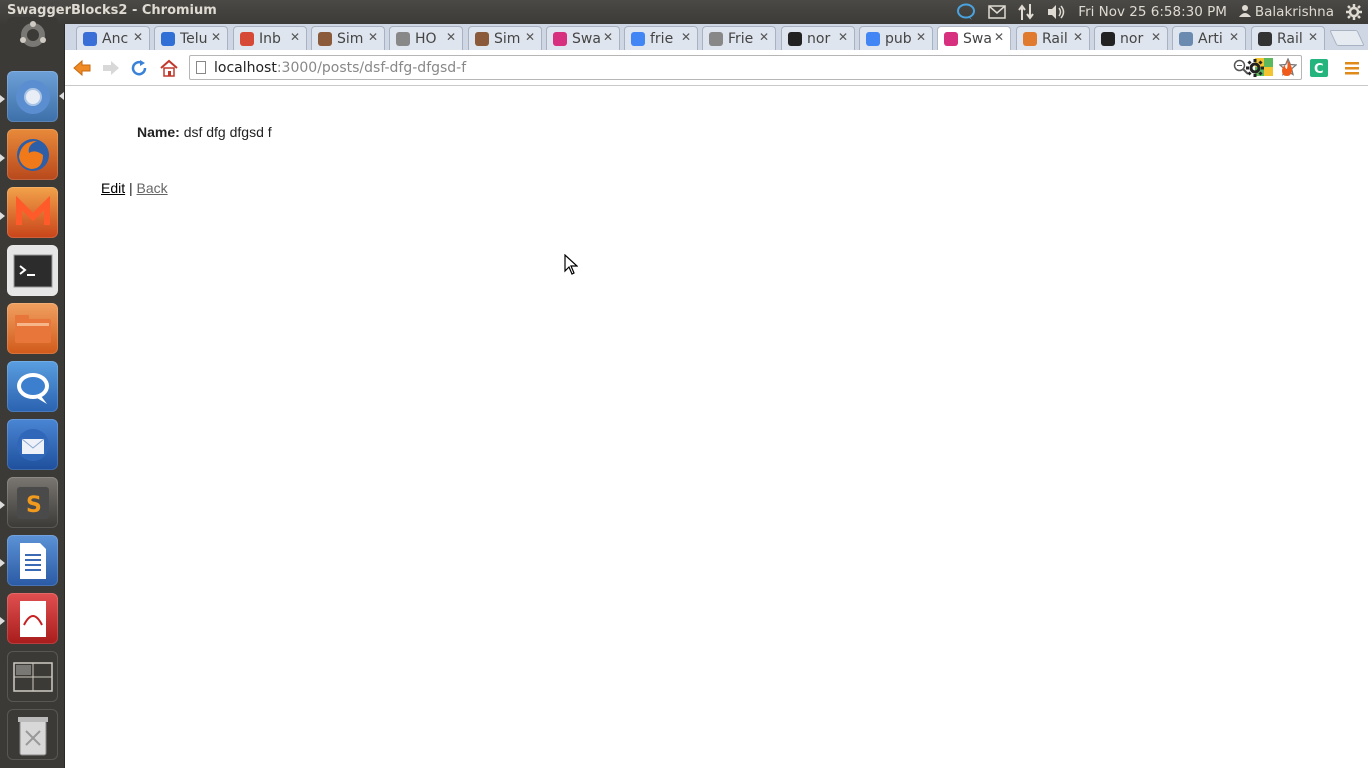 This screenshot has width=1368, height=768. What do you see at coordinates (158, 132) in the screenshot?
I see `name-label: Name:` at bounding box center [158, 132].